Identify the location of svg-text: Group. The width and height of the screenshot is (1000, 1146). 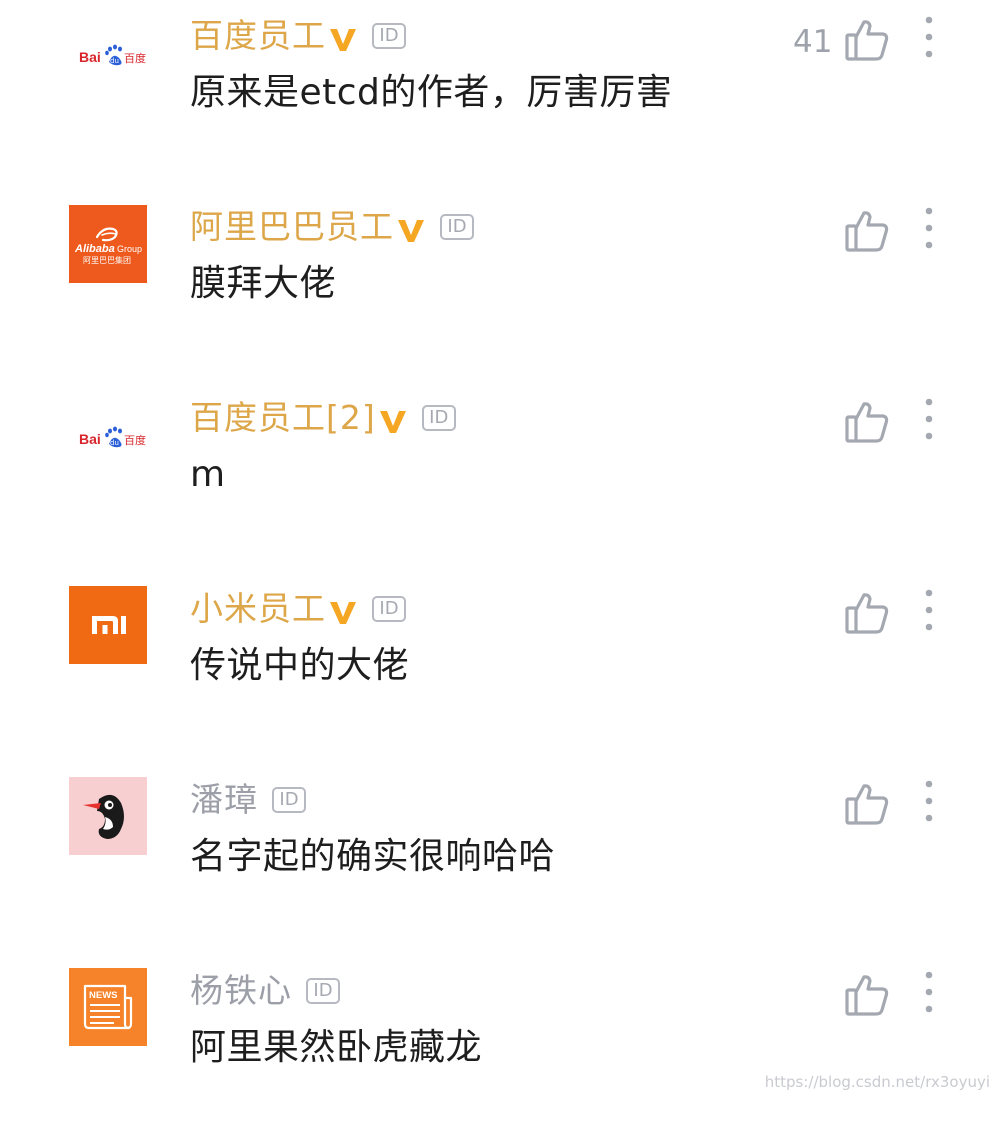
(129, 249).